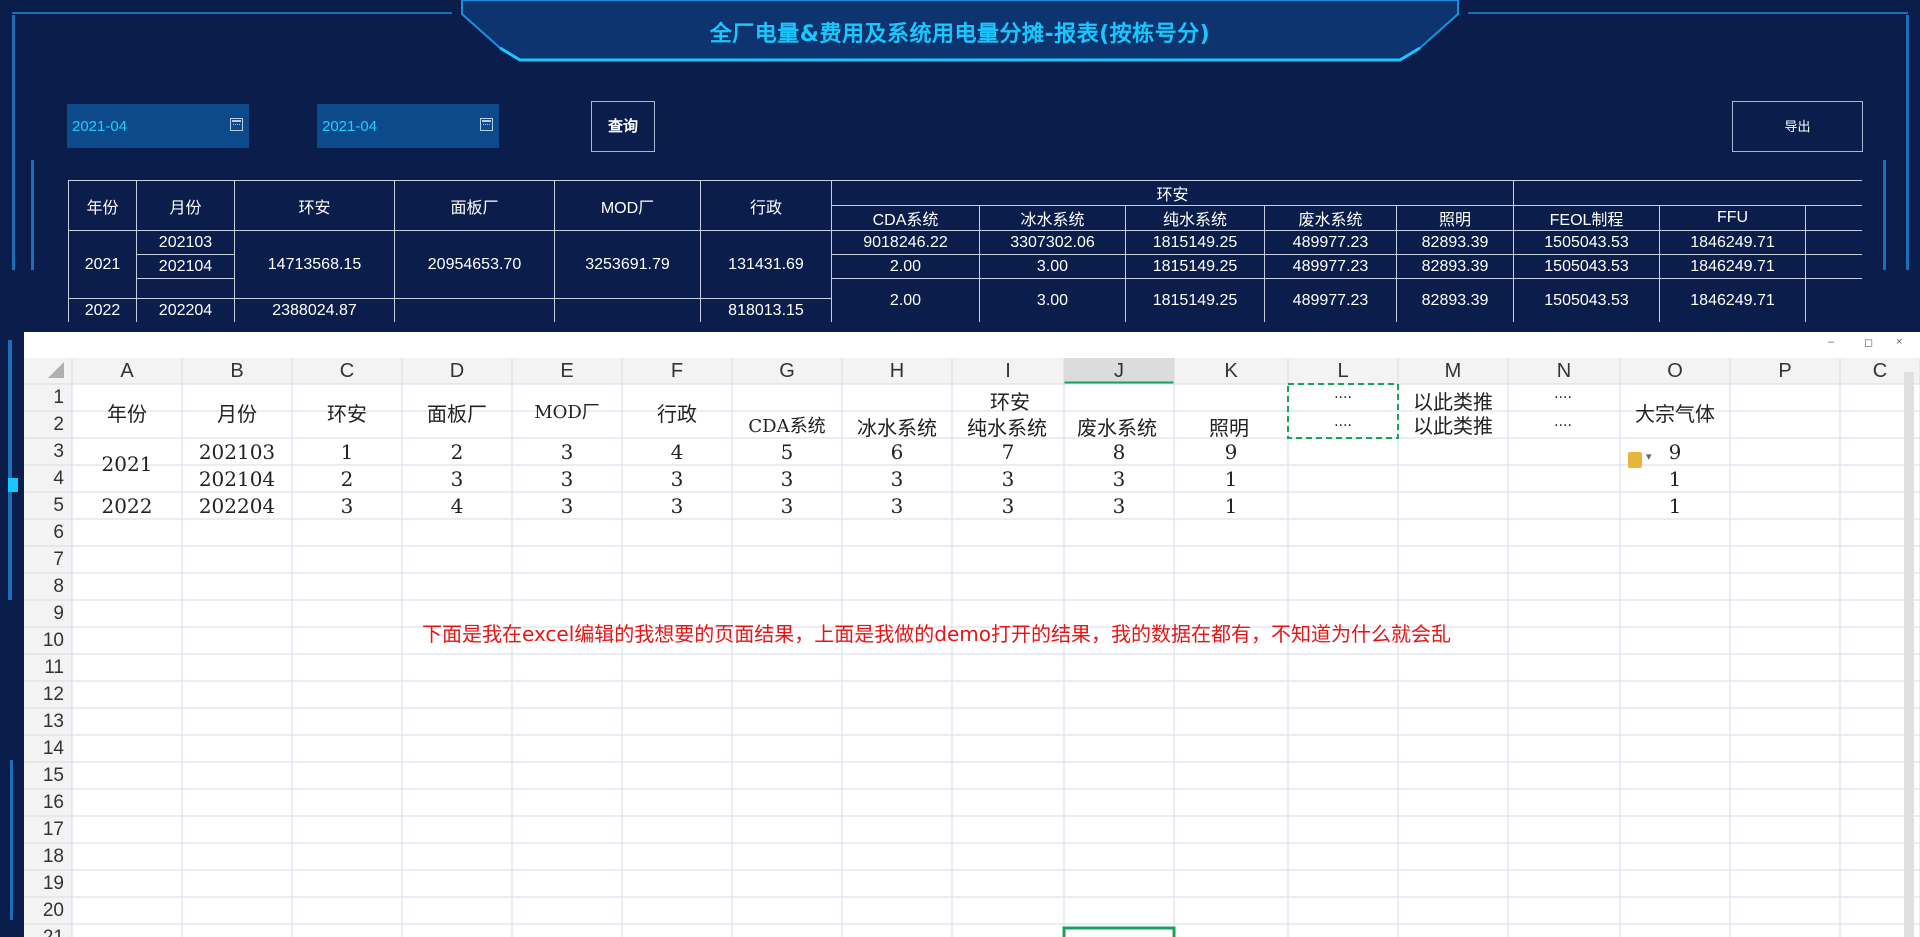 This screenshot has height=937, width=1920. Describe the element at coordinates (237, 452) in the screenshot. I see `sheet-cell: 202103` at that location.